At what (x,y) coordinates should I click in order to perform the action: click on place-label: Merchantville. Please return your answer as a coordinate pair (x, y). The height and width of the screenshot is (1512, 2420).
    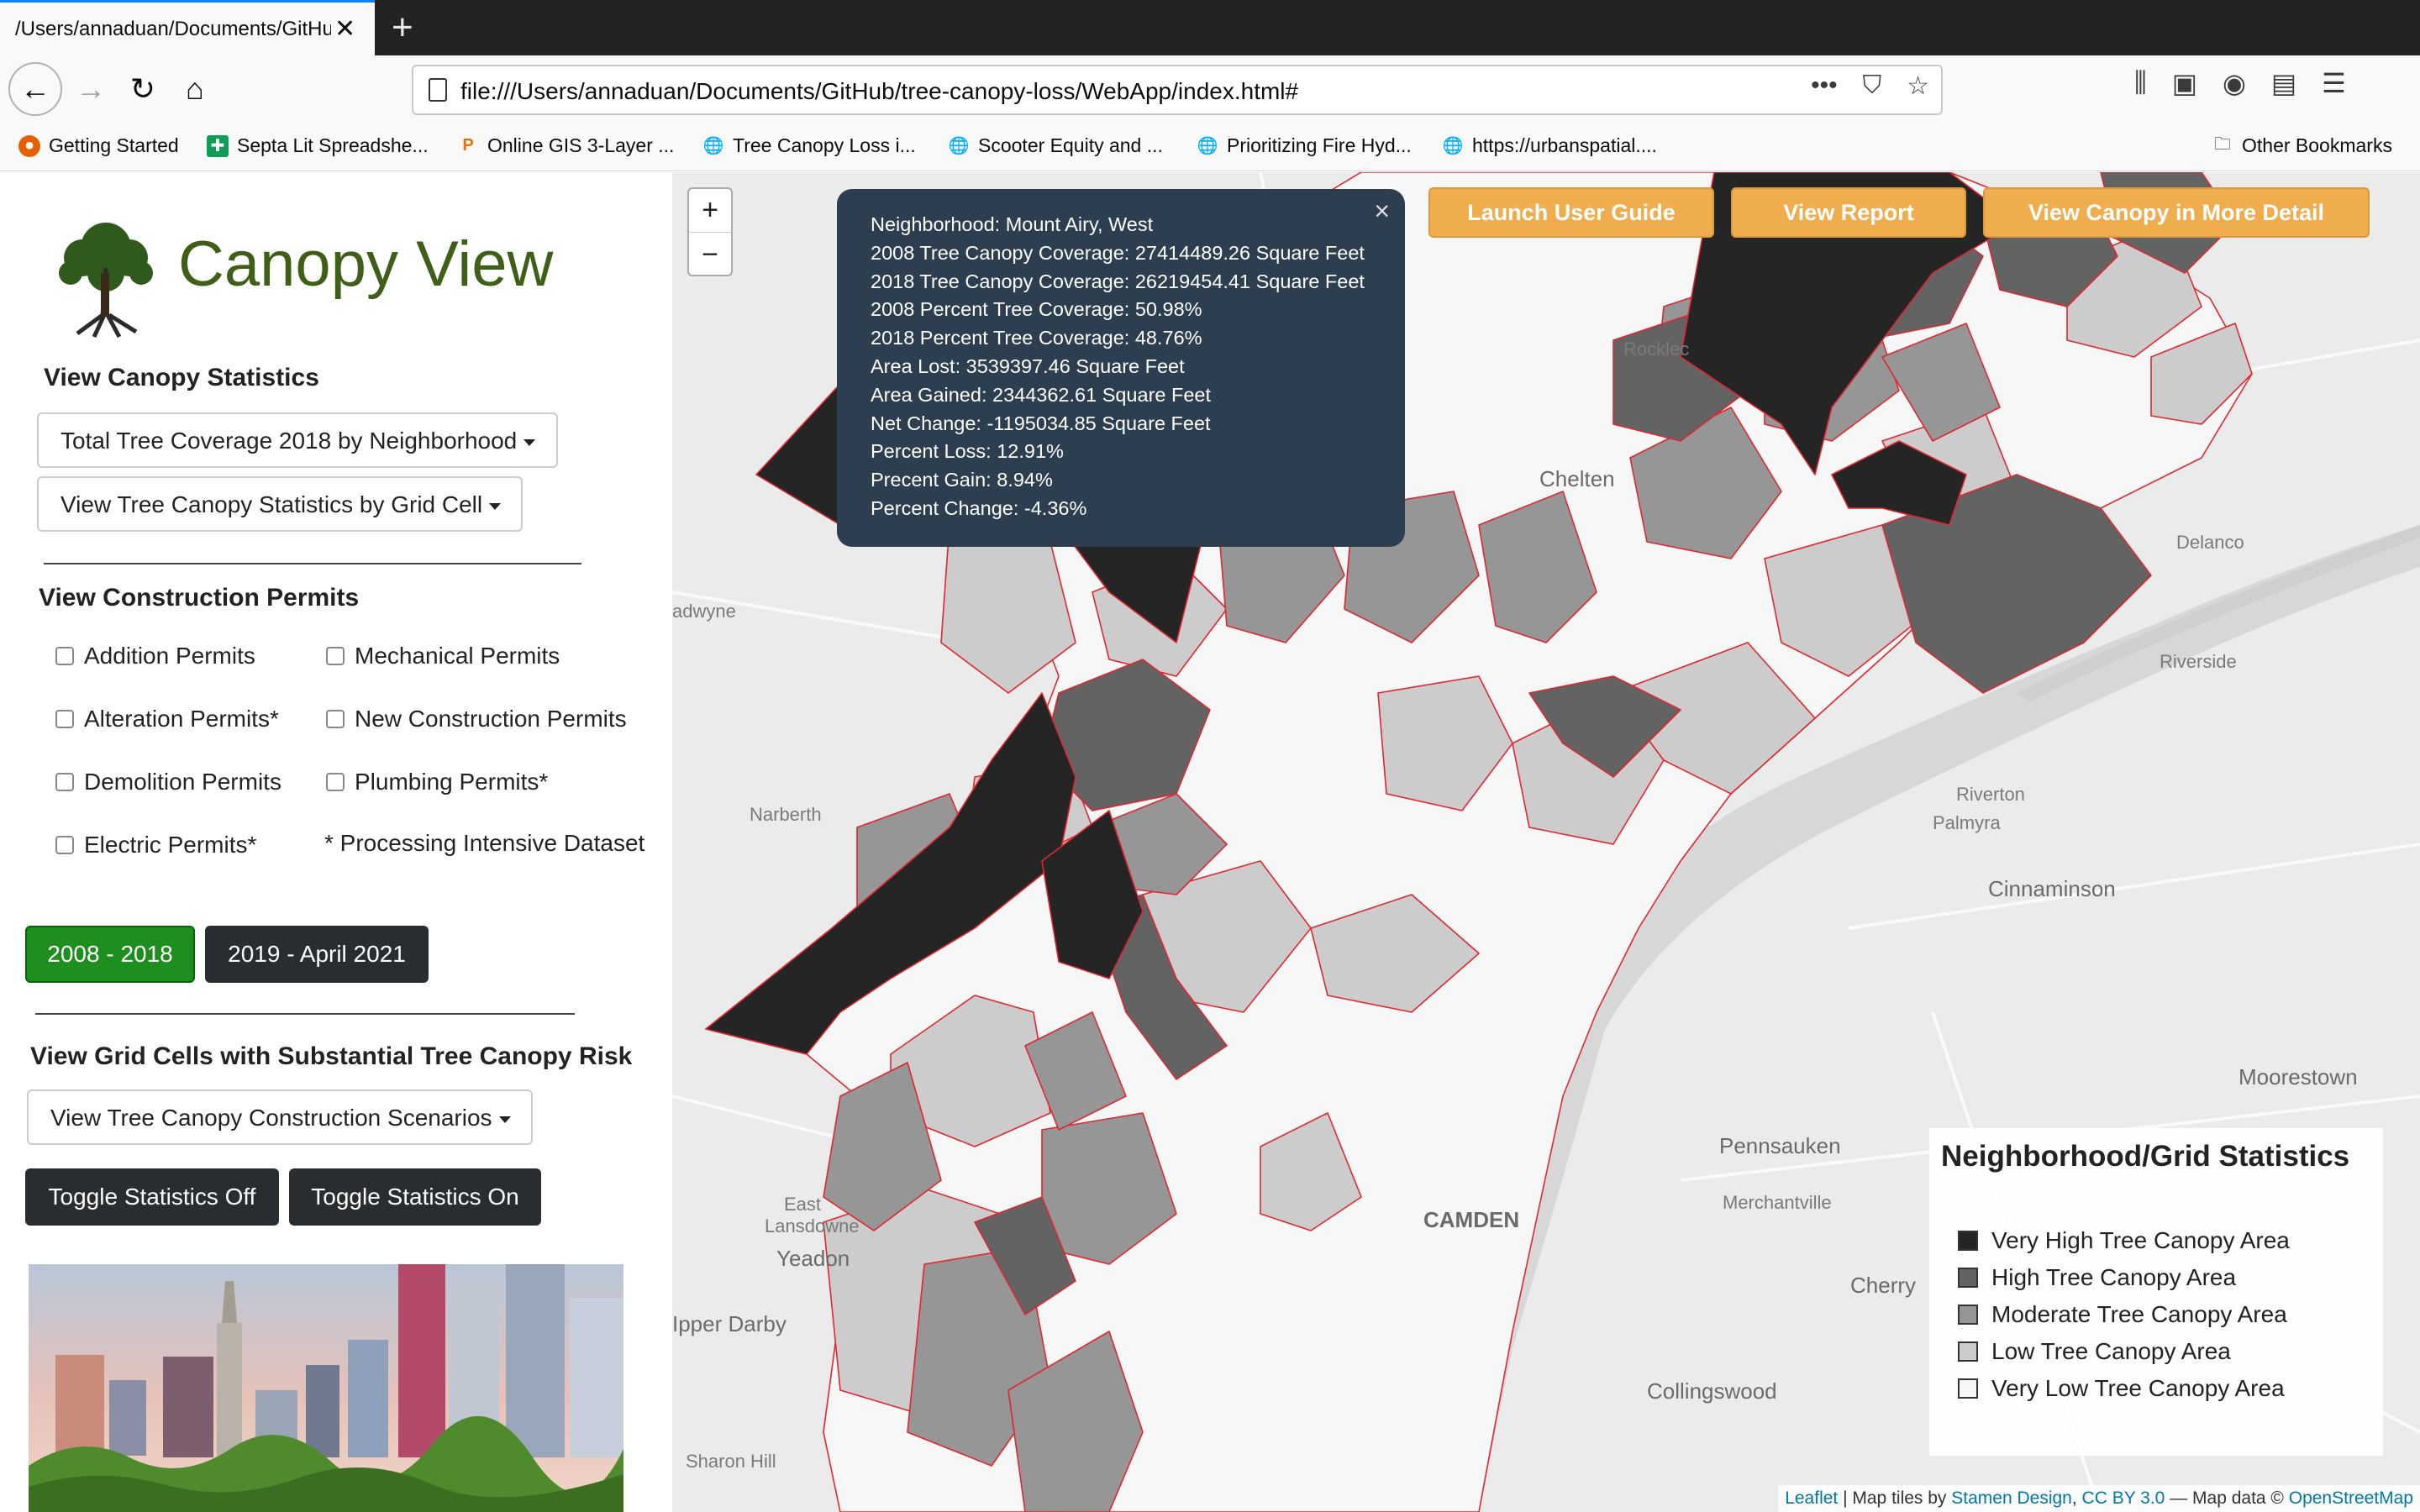
    Looking at the image, I should click on (1778, 1202).